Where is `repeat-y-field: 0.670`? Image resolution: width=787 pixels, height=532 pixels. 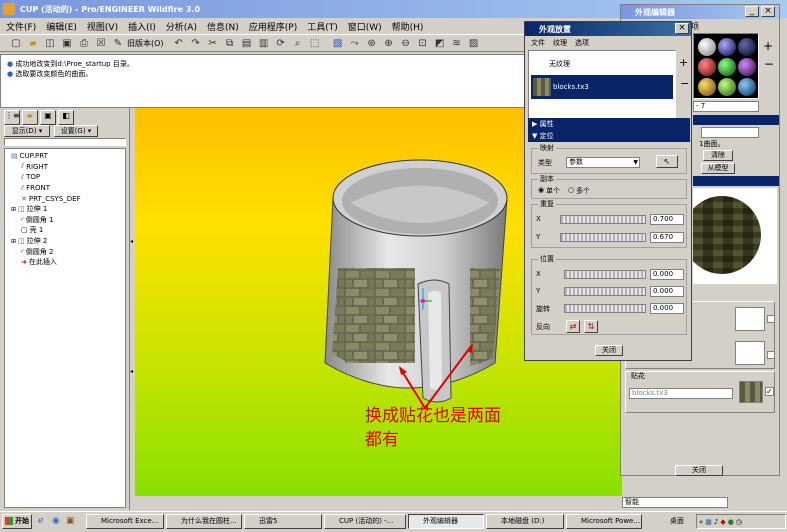
repeat-y-field: 0.670 is located at coordinates (667, 237).